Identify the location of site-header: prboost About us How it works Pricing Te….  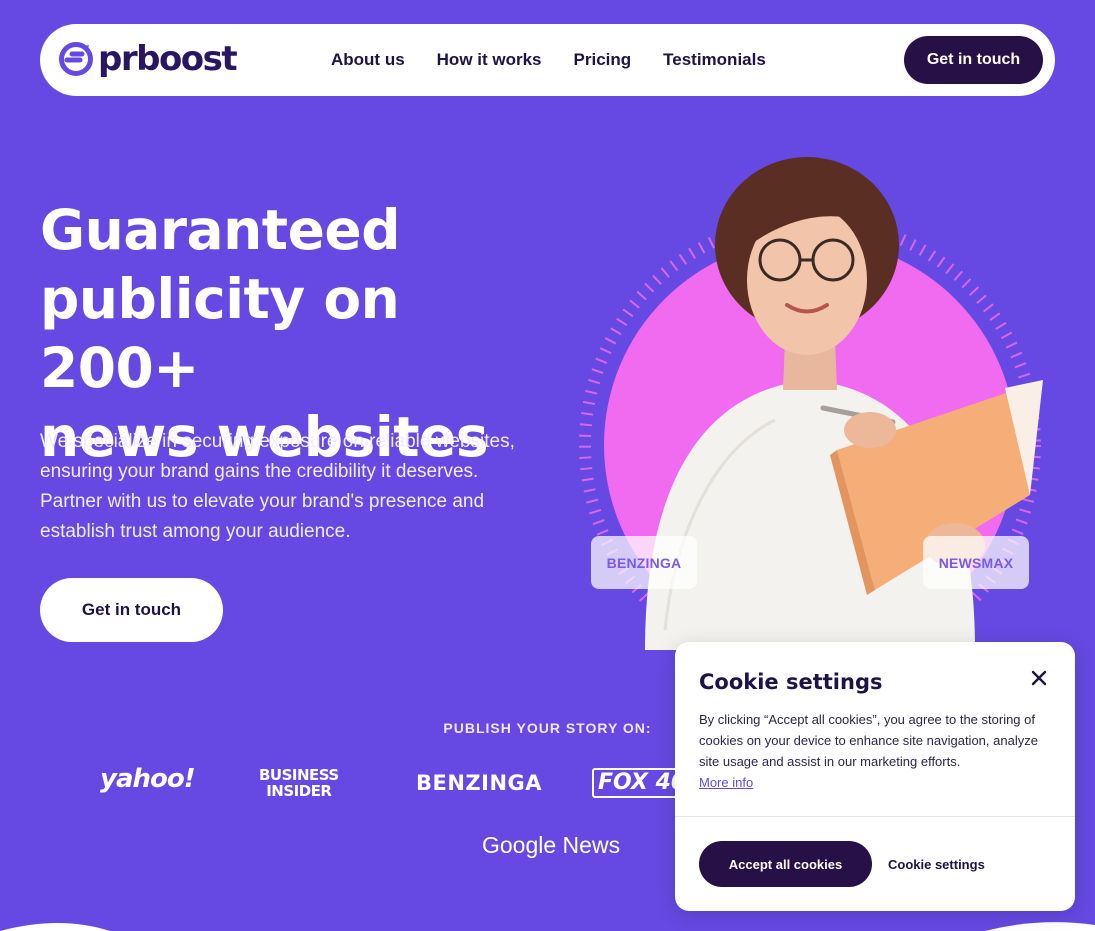
(547, 60).